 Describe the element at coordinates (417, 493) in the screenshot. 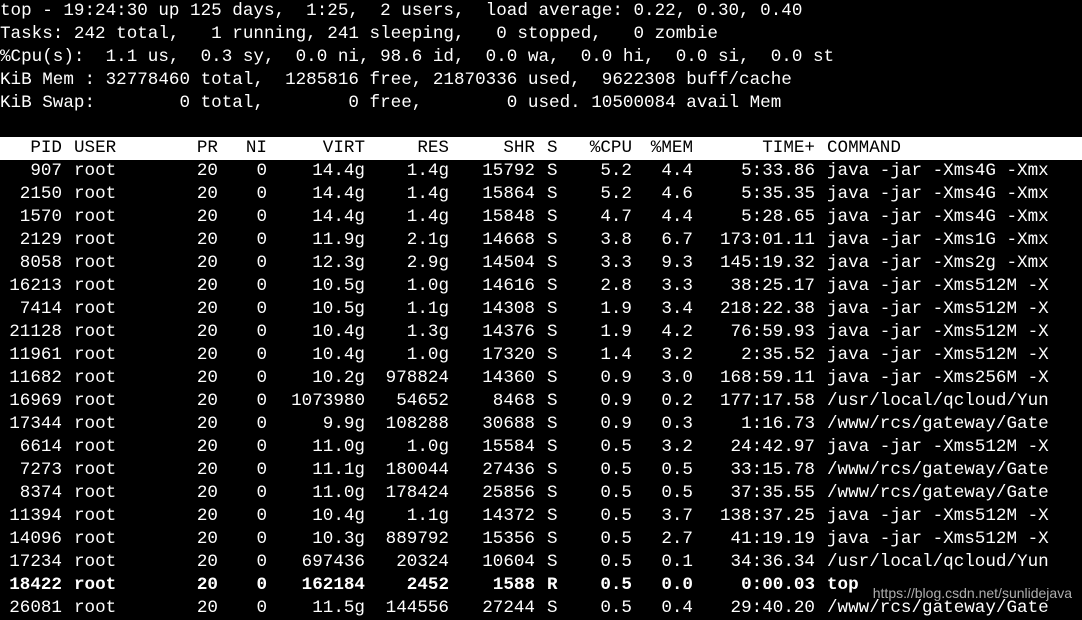

I see `cell-res: 178424` at that location.